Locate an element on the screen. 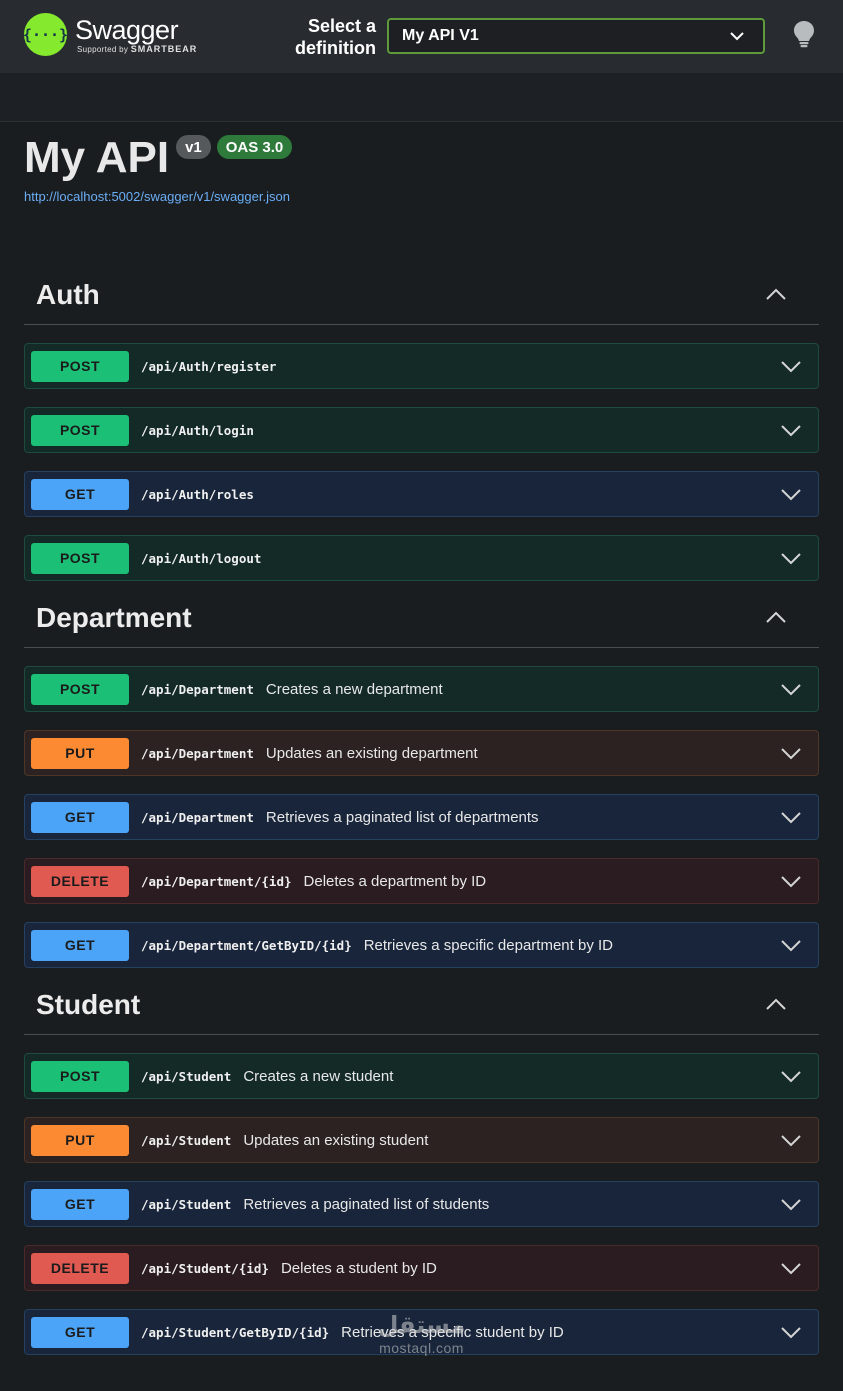 The image size is (843, 1391). operation-row: POST/api/Auth/register is located at coordinates (421, 366).